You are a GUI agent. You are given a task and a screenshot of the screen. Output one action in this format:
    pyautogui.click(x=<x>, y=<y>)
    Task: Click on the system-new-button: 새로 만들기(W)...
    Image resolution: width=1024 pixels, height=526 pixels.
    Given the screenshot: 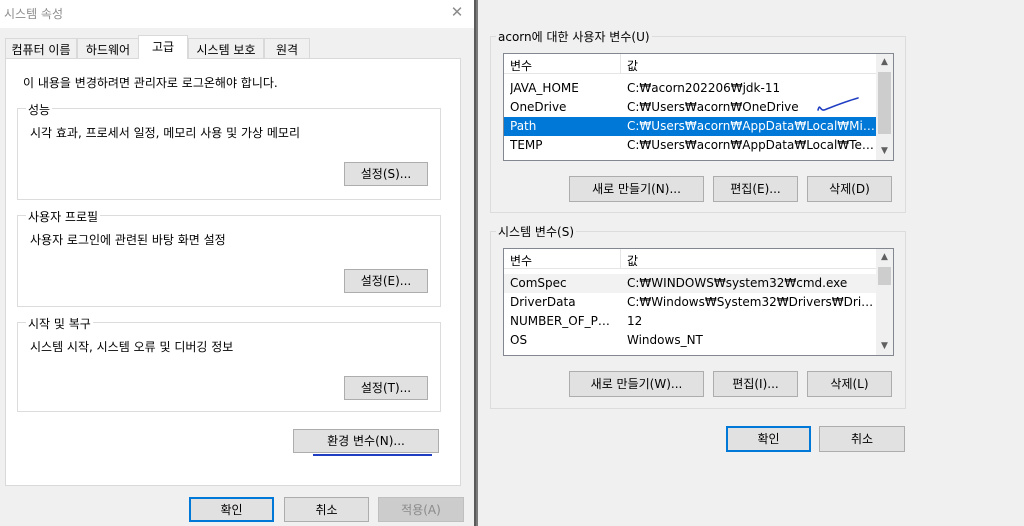 What is the action you would take?
    pyautogui.click(x=636, y=384)
    